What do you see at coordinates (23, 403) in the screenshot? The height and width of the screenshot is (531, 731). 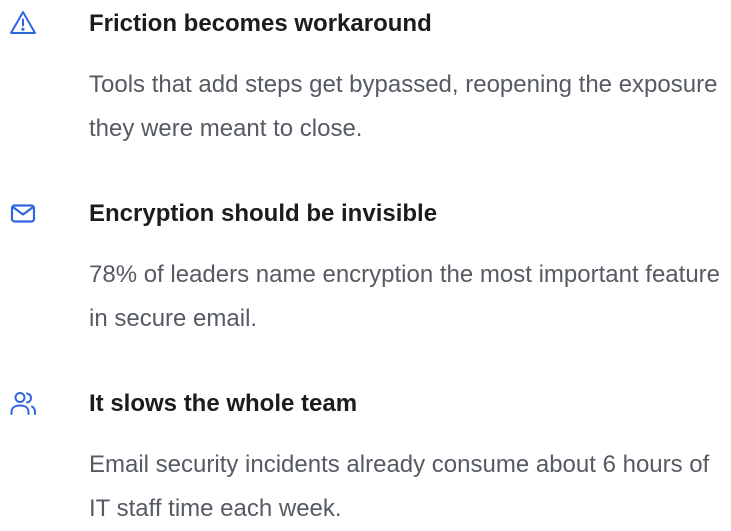 I see `users-icon` at bounding box center [23, 403].